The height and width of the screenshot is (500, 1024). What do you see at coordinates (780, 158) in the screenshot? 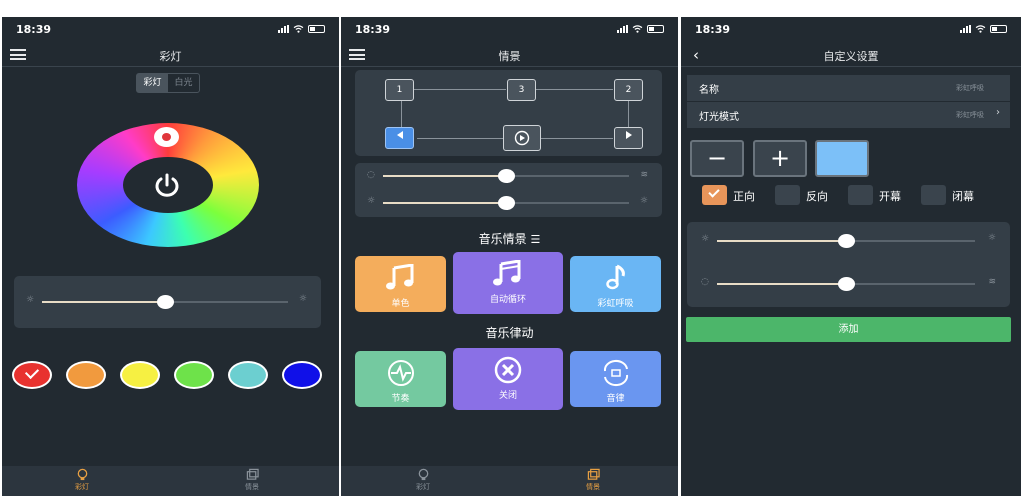
I see `plus-button: +` at bounding box center [780, 158].